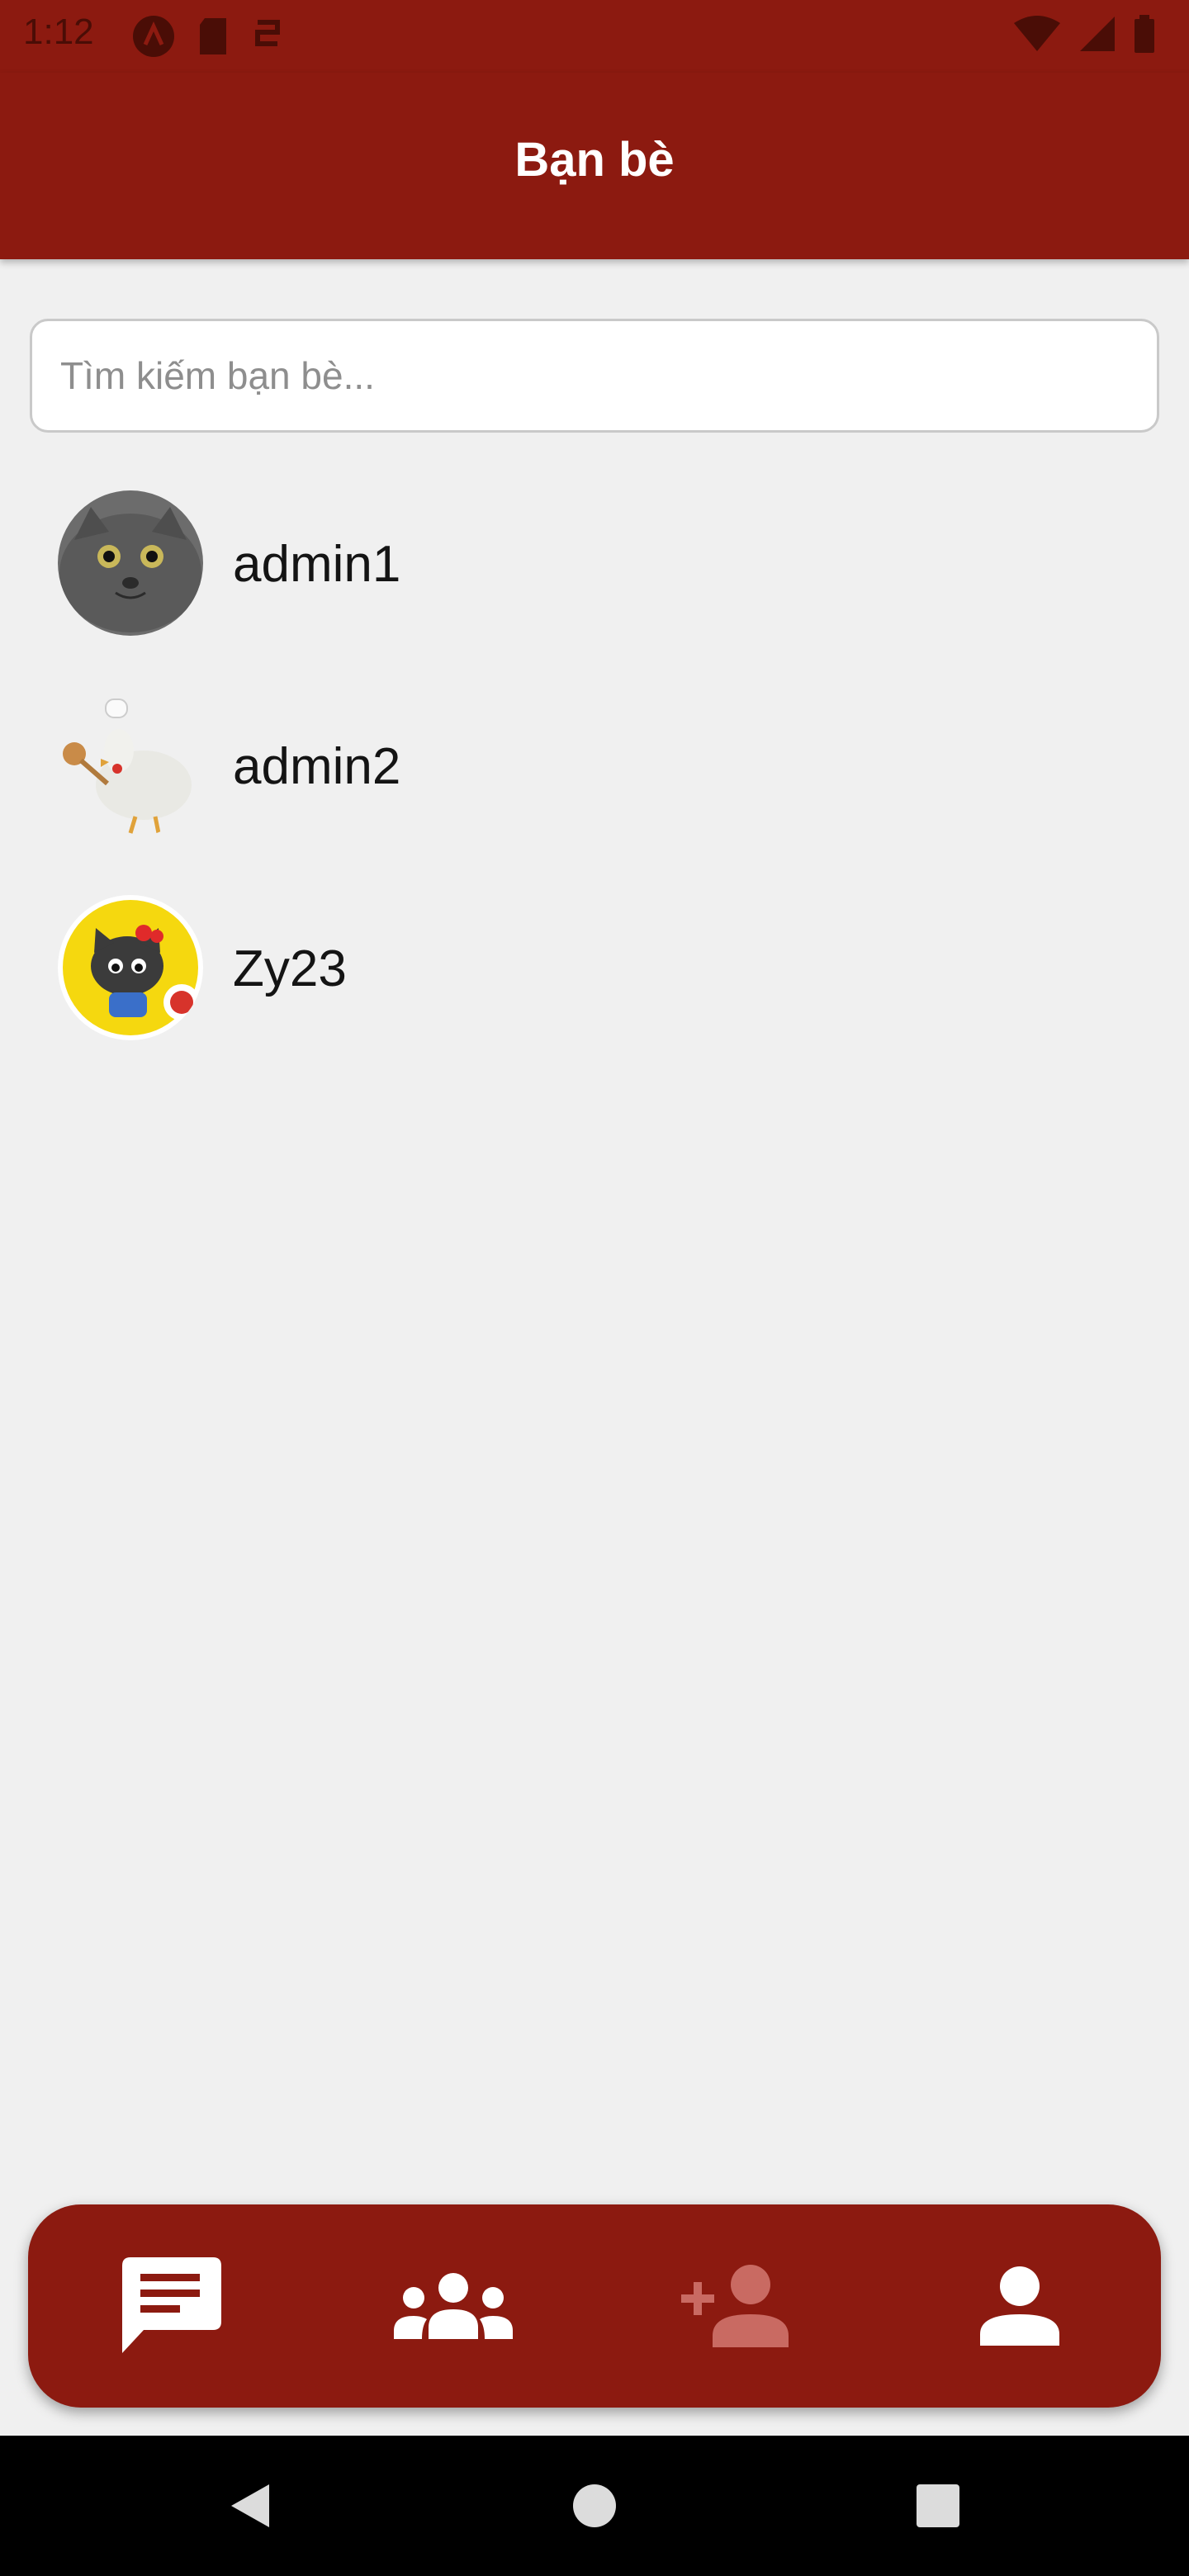 The height and width of the screenshot is (2576, 1189). What do you see at coordinates (1144, 34) in the screenshot?
I see `battery-icon` at bounding box center [1144, 34].